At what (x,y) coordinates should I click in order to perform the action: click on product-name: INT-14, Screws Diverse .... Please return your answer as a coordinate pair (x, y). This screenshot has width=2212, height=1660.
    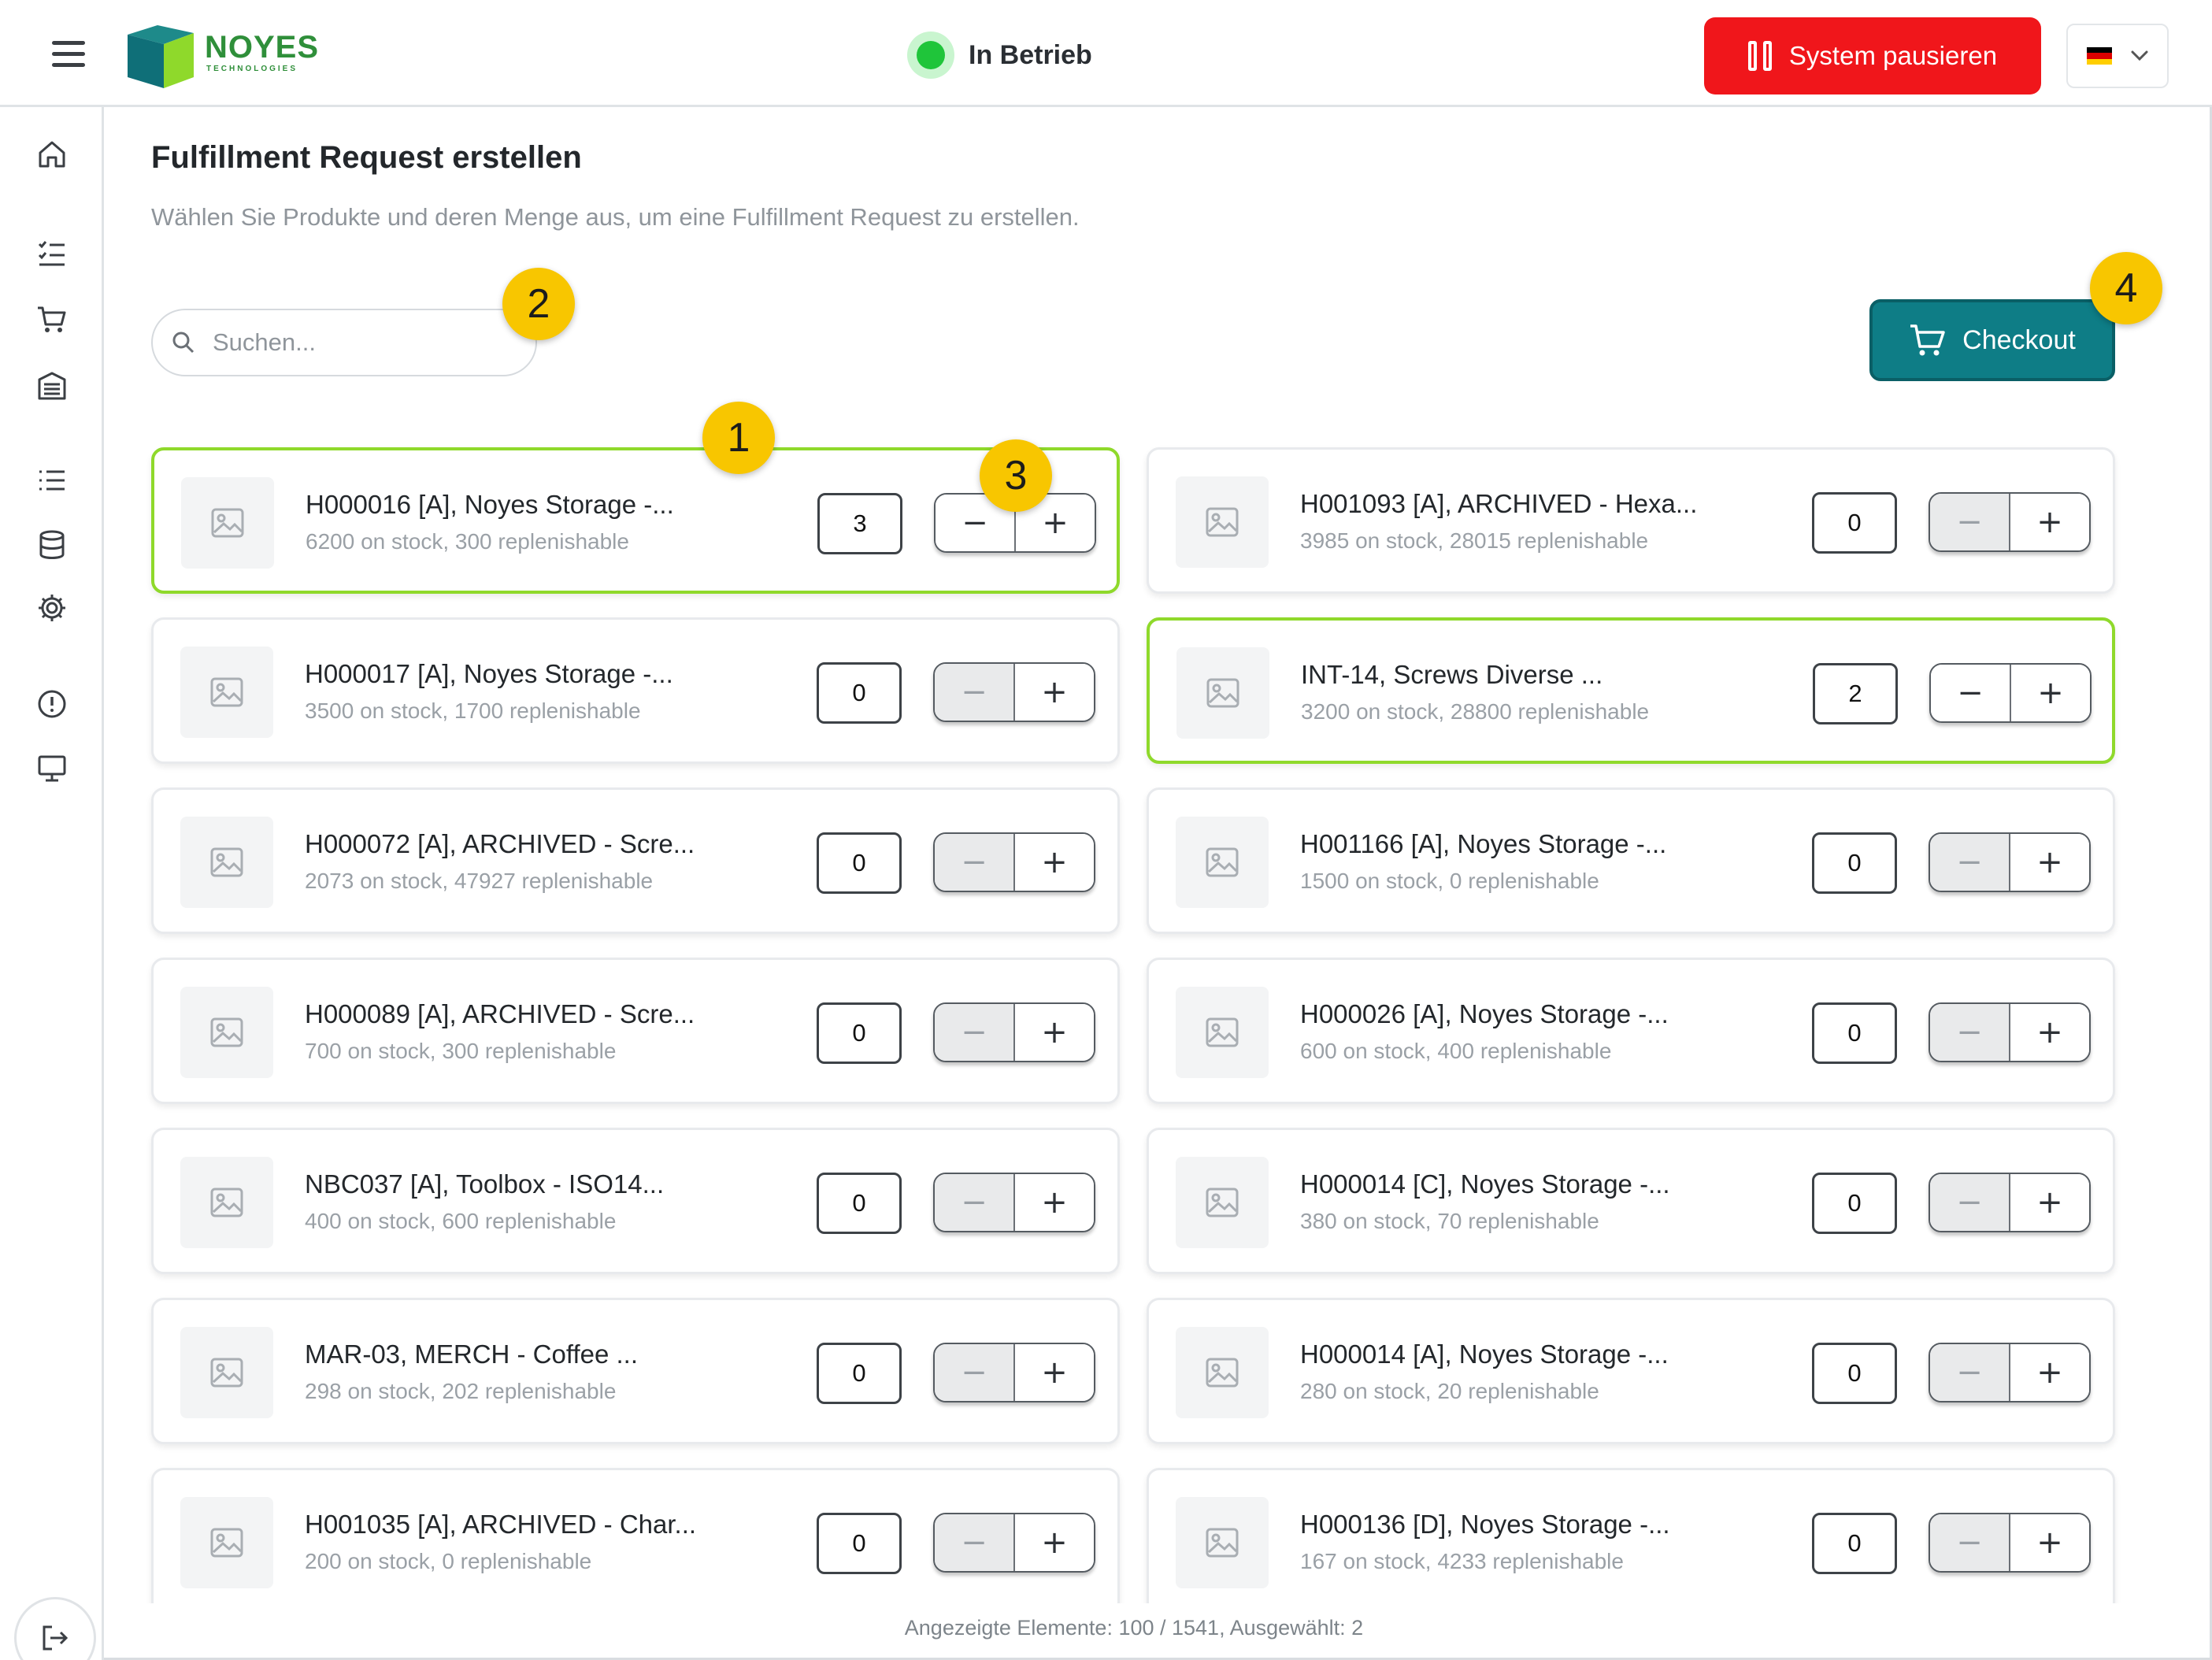
    Looking at the image, I should click on (1452, 674).